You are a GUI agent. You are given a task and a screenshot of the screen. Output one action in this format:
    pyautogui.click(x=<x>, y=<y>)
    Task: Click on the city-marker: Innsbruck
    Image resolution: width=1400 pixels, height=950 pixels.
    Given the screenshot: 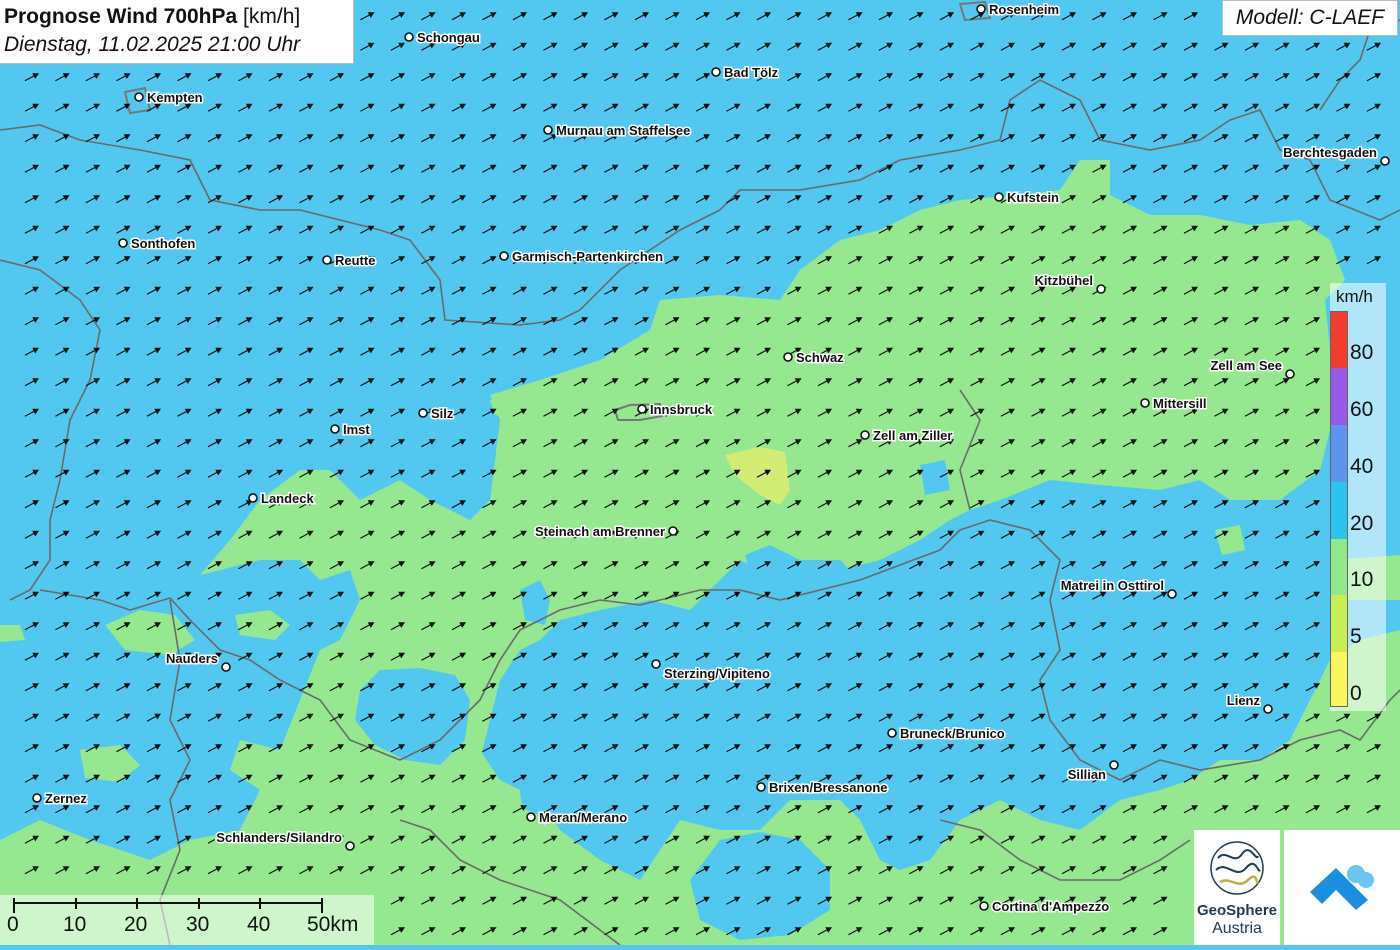 What is the action you would take?
    pyautogui.click(x=675, y=410)
    